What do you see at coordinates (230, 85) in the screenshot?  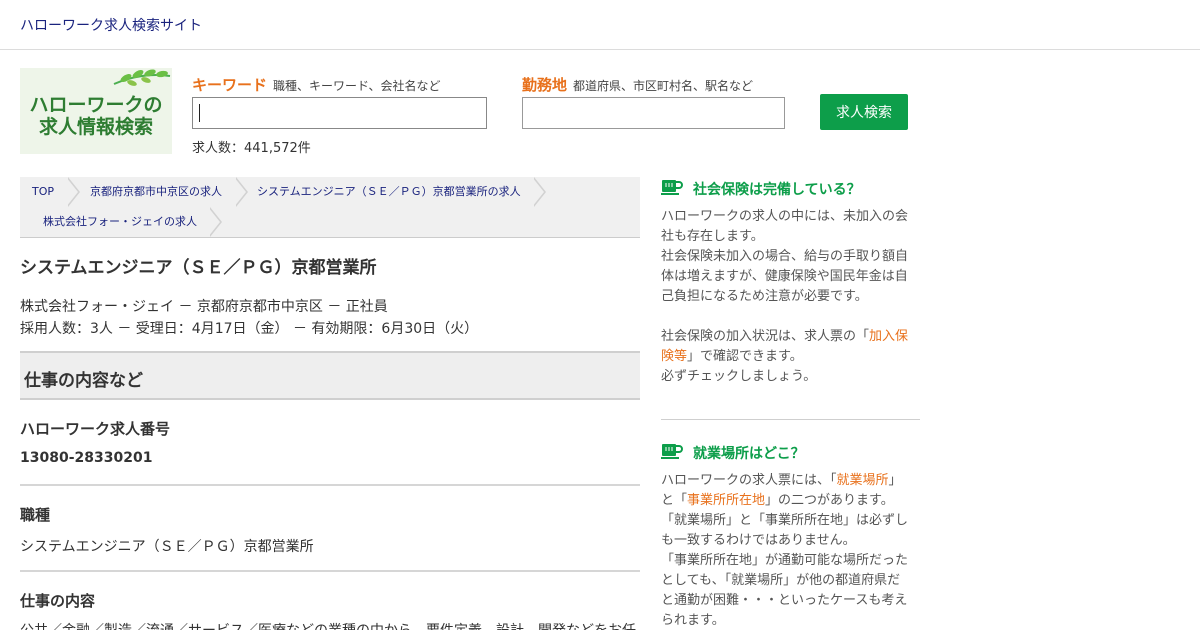 I see `keyword-label: キーワード` at bounding box center [230, 85].